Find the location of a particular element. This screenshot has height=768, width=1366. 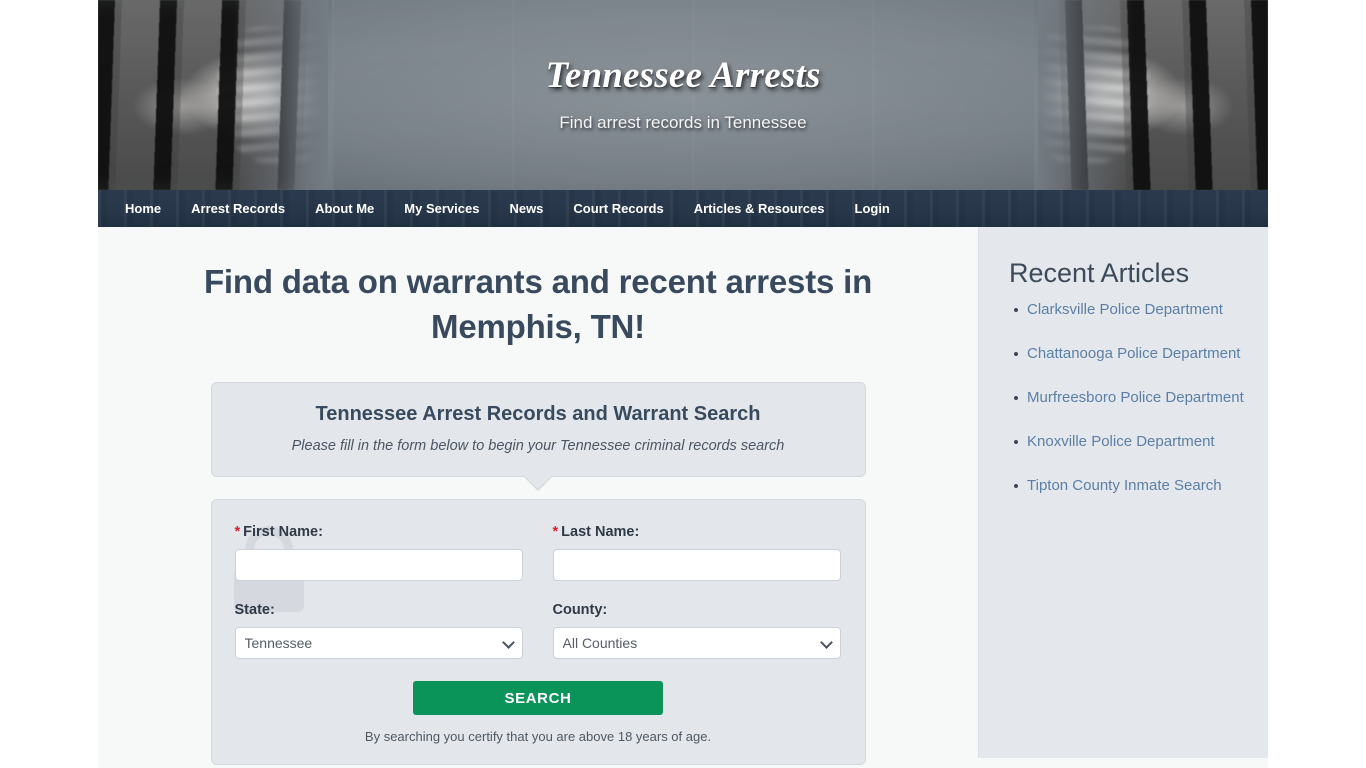

site-title: Tennessee Arrests is located at coordinates (683, 75).